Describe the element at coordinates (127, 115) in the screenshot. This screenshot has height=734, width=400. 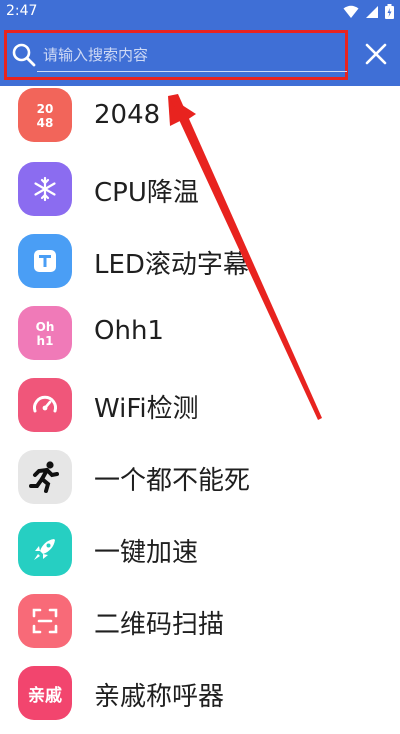
I see `app-name: 2048` at that location.